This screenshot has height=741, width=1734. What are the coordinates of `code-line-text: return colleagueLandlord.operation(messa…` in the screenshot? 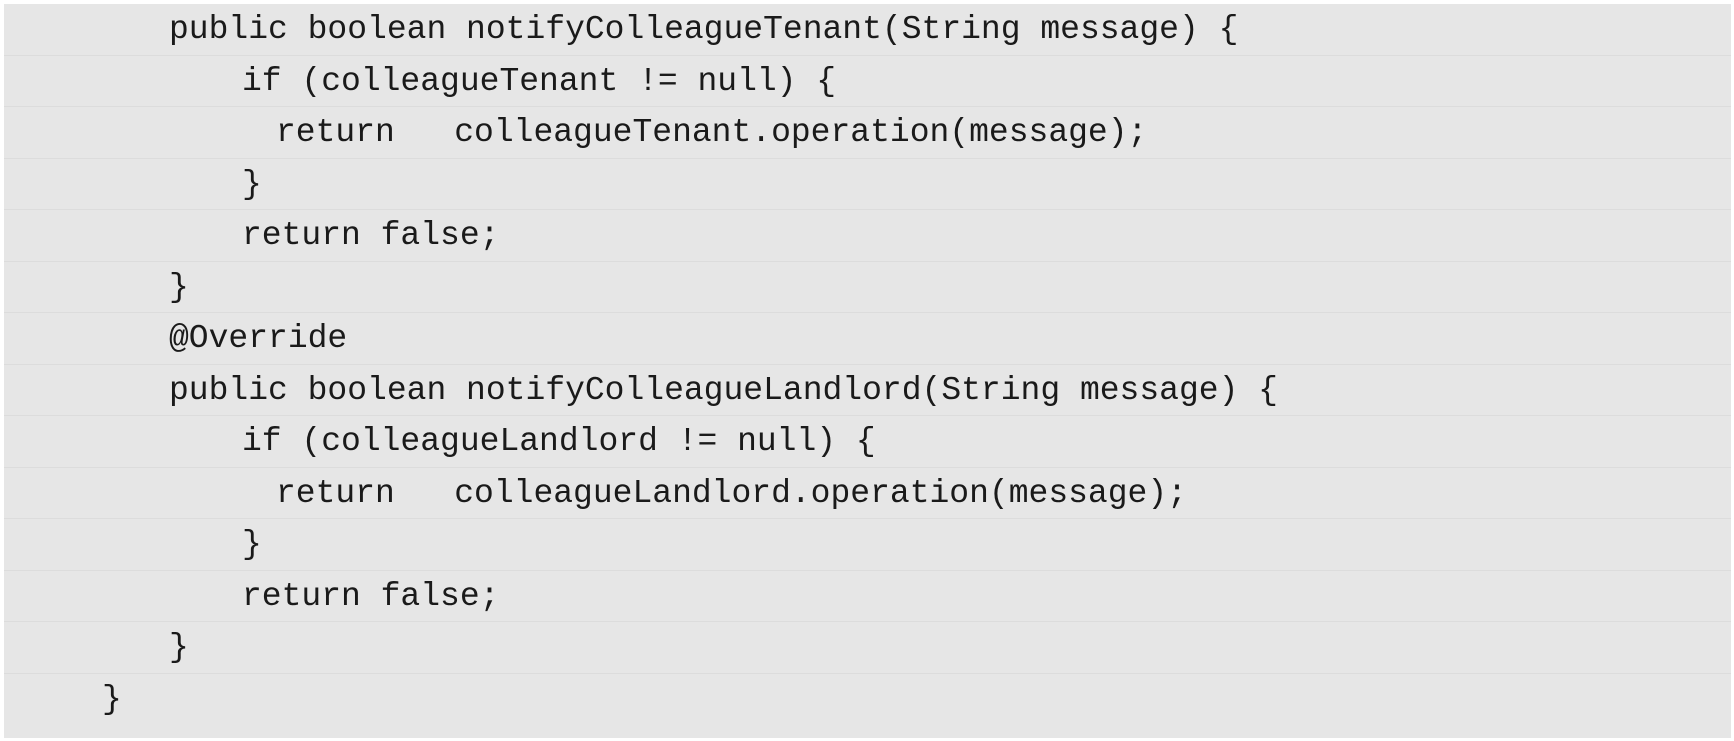 It's located at (731, 493).